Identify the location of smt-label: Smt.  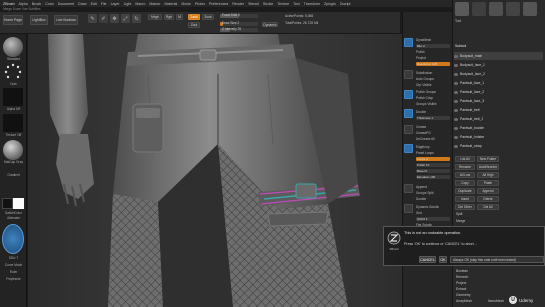
(419, 213).